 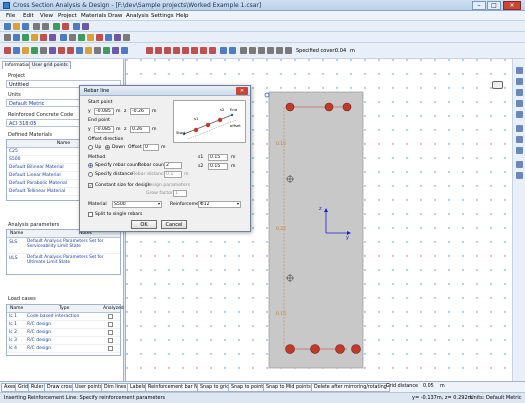 What do you see at coordinates (218, 157) in the screenshot?
I see `s1-input: 0.15` at bounding box center [218, 157].